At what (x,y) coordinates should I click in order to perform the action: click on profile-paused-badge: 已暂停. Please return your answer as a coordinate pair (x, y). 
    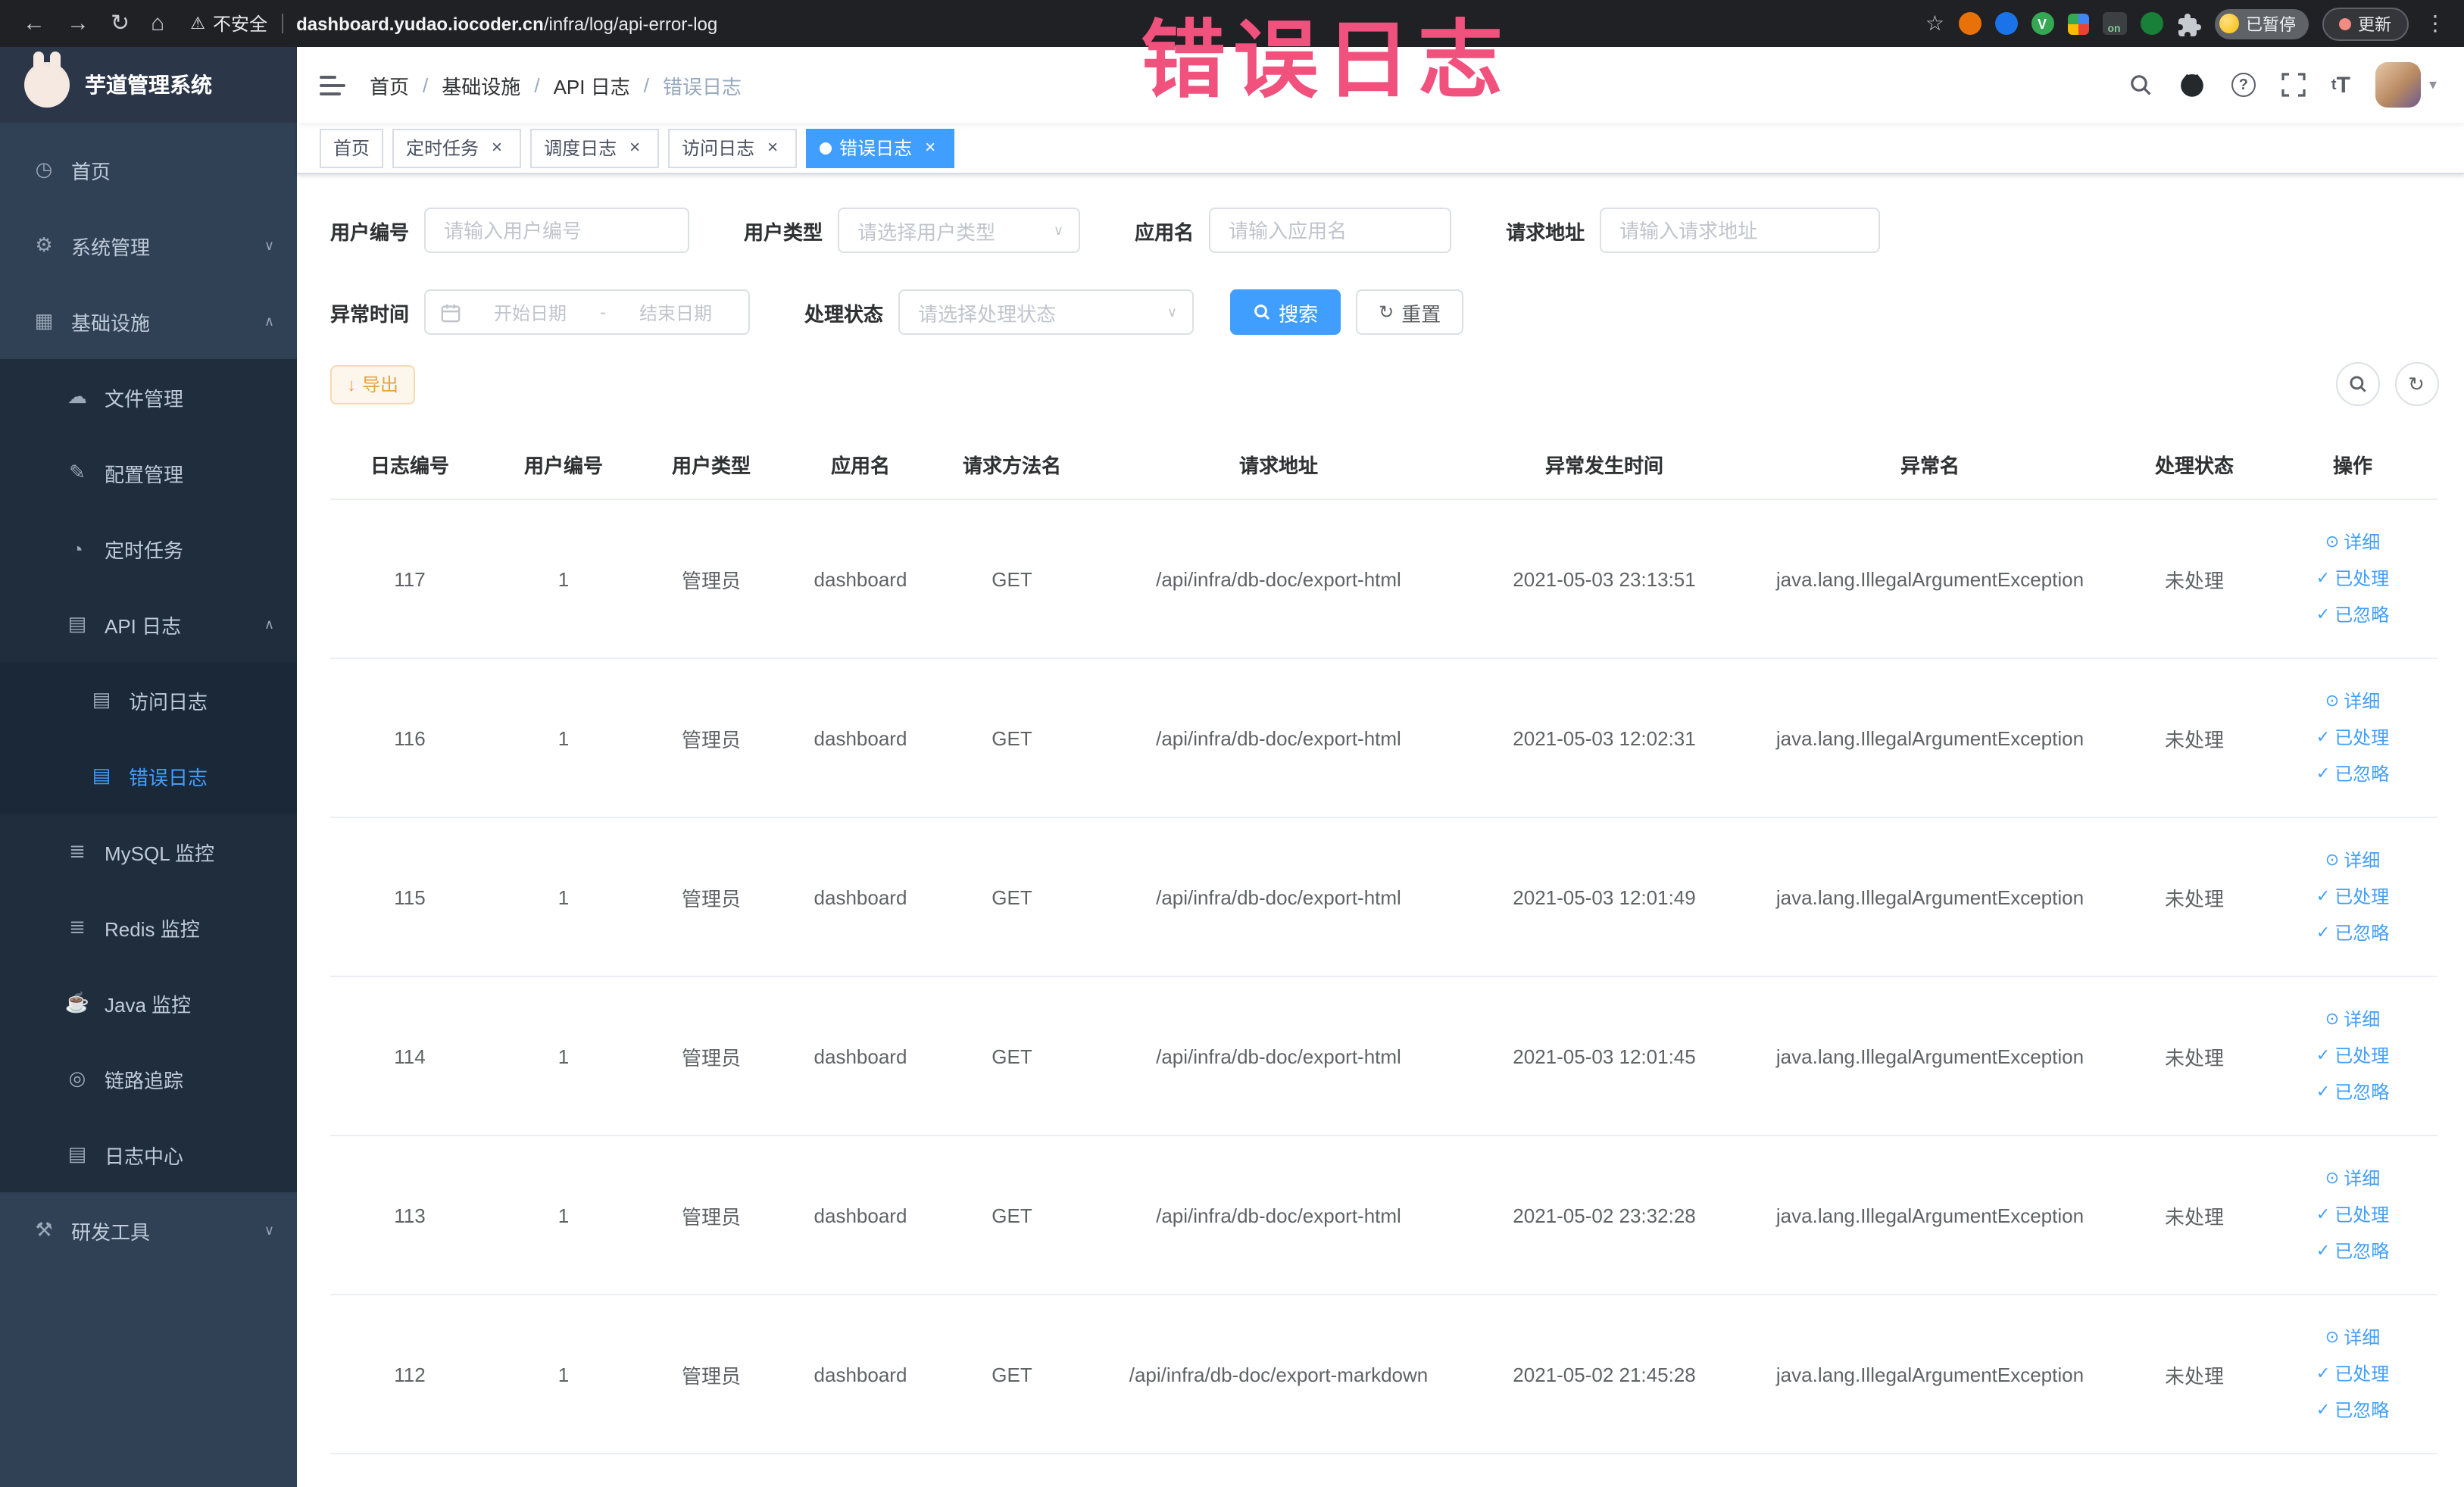
    Looking at the image, I should click on (2261, 23).